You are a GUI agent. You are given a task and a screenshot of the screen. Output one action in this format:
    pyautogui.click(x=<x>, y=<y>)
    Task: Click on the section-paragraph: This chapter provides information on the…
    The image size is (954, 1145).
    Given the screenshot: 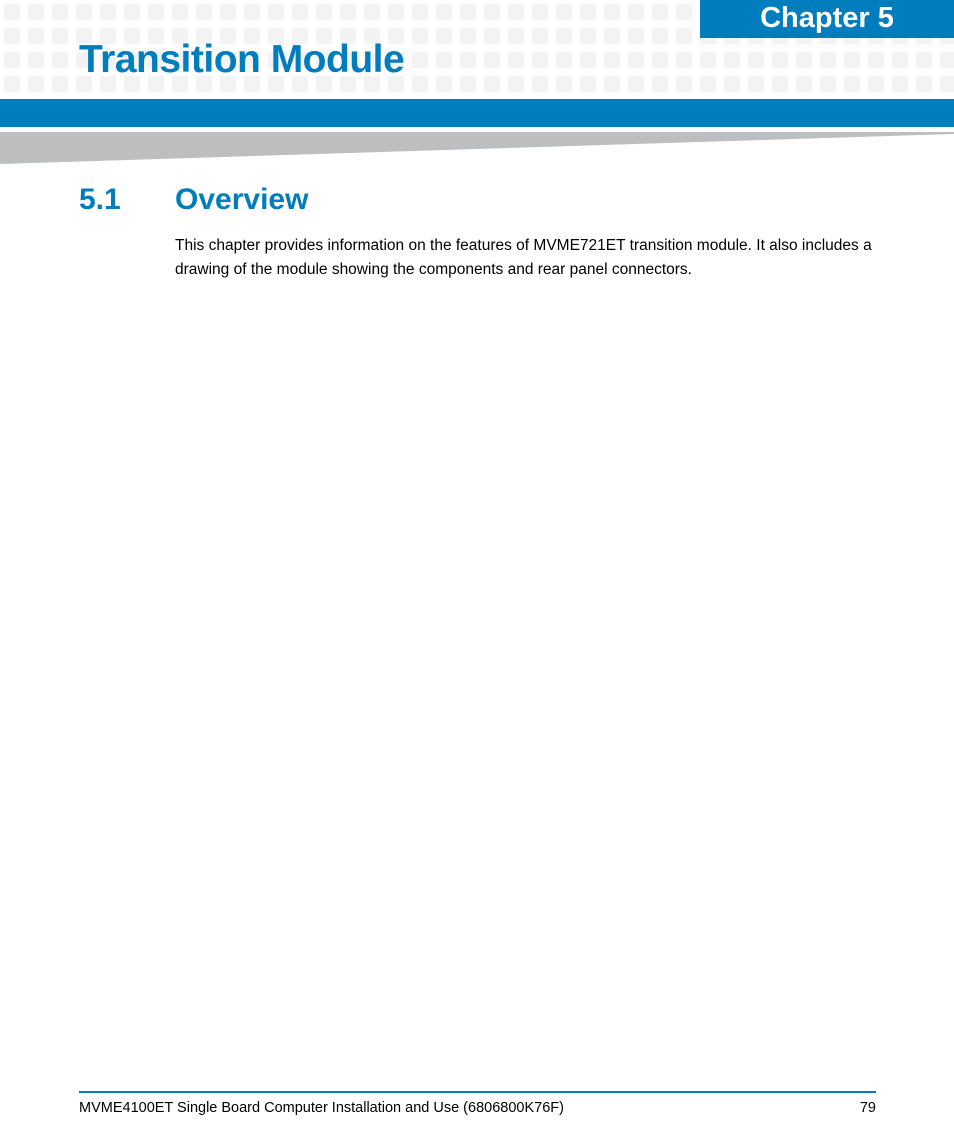 What is the action you would take?
    pyautogui.click(x=523, y=257)
    